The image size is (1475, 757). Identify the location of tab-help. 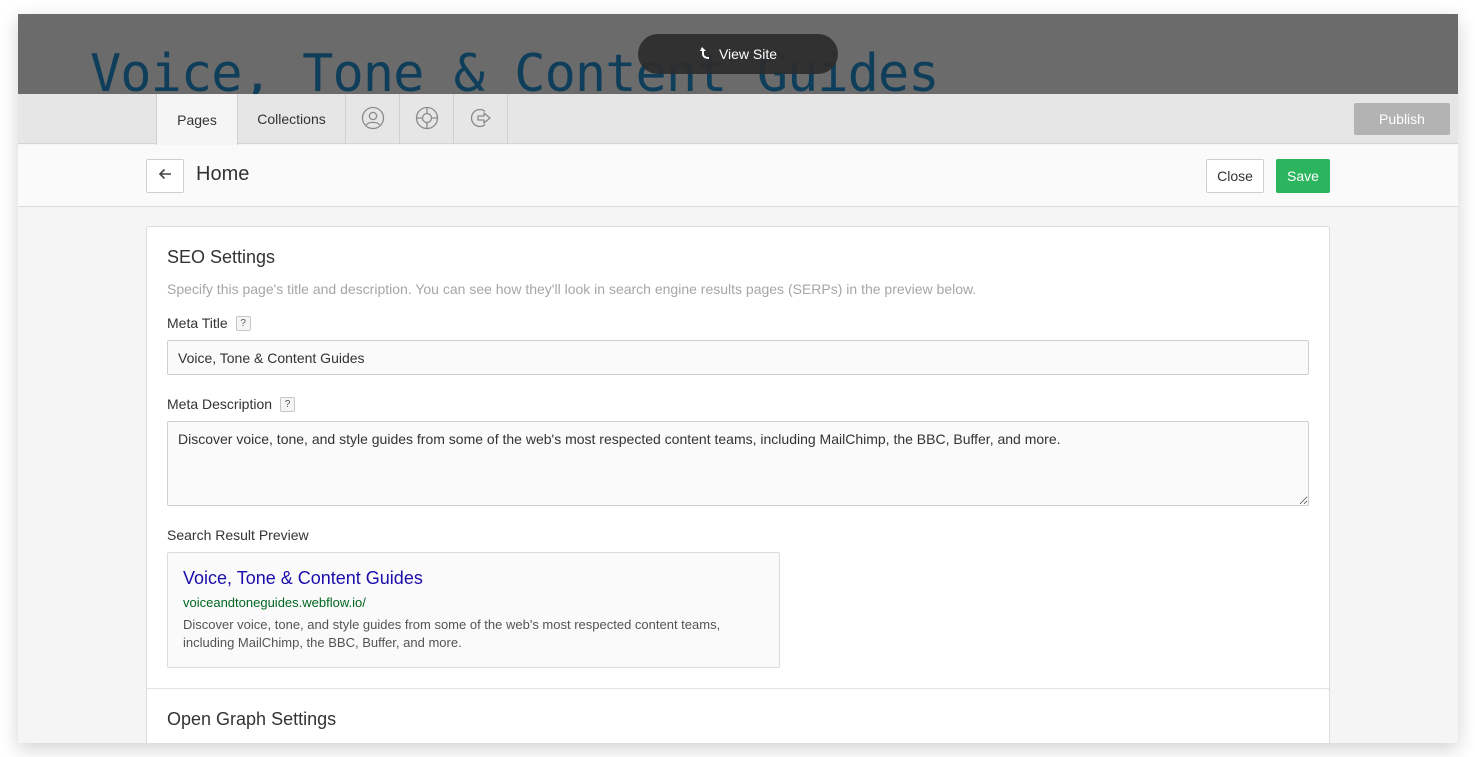
(427, 119).